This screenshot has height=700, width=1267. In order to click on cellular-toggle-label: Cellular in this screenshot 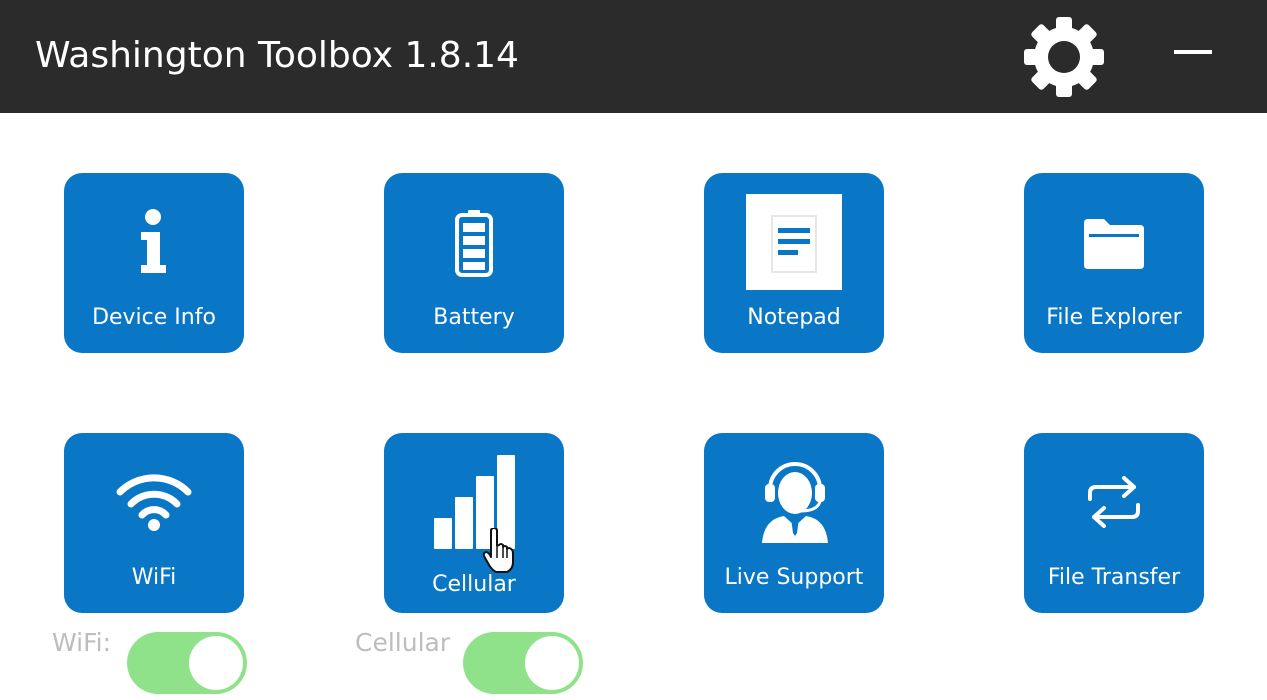, I will do `click(403, 642)`.